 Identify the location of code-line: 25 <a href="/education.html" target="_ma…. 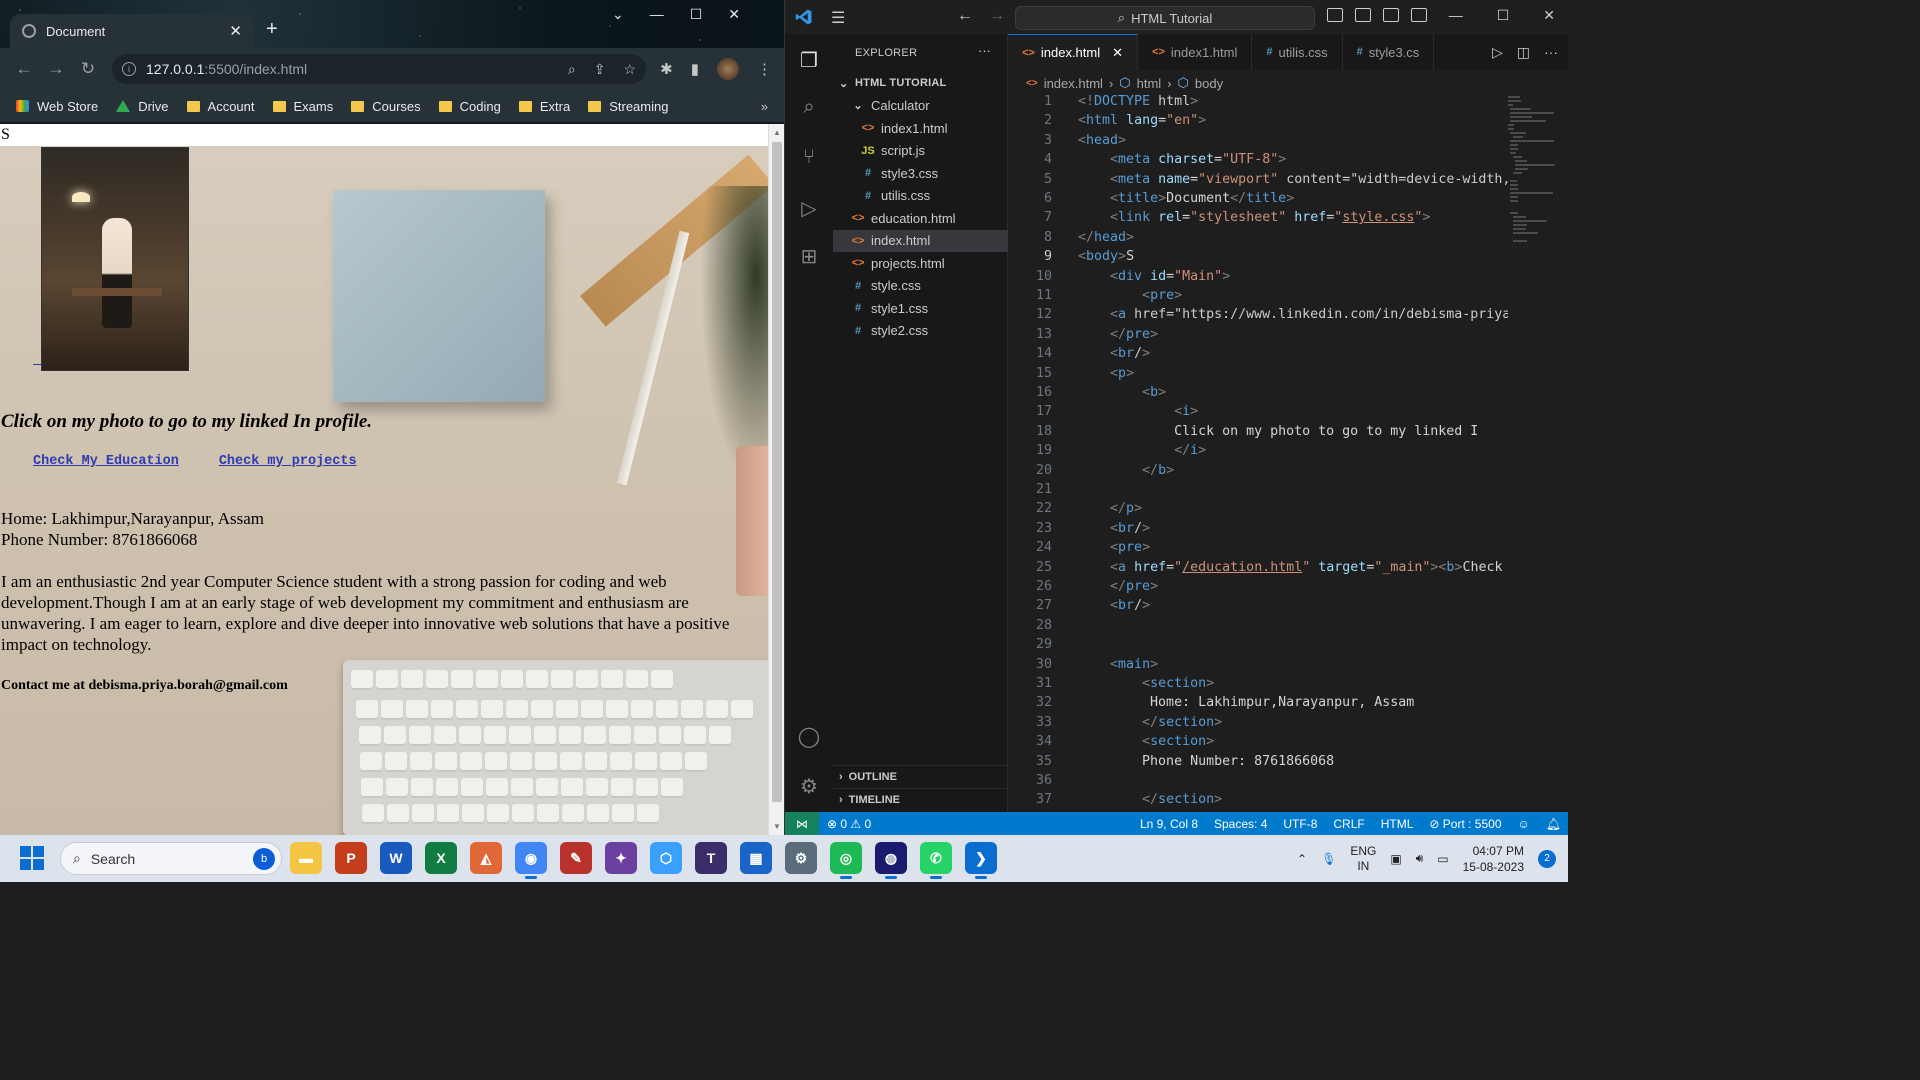
(1258, 569).